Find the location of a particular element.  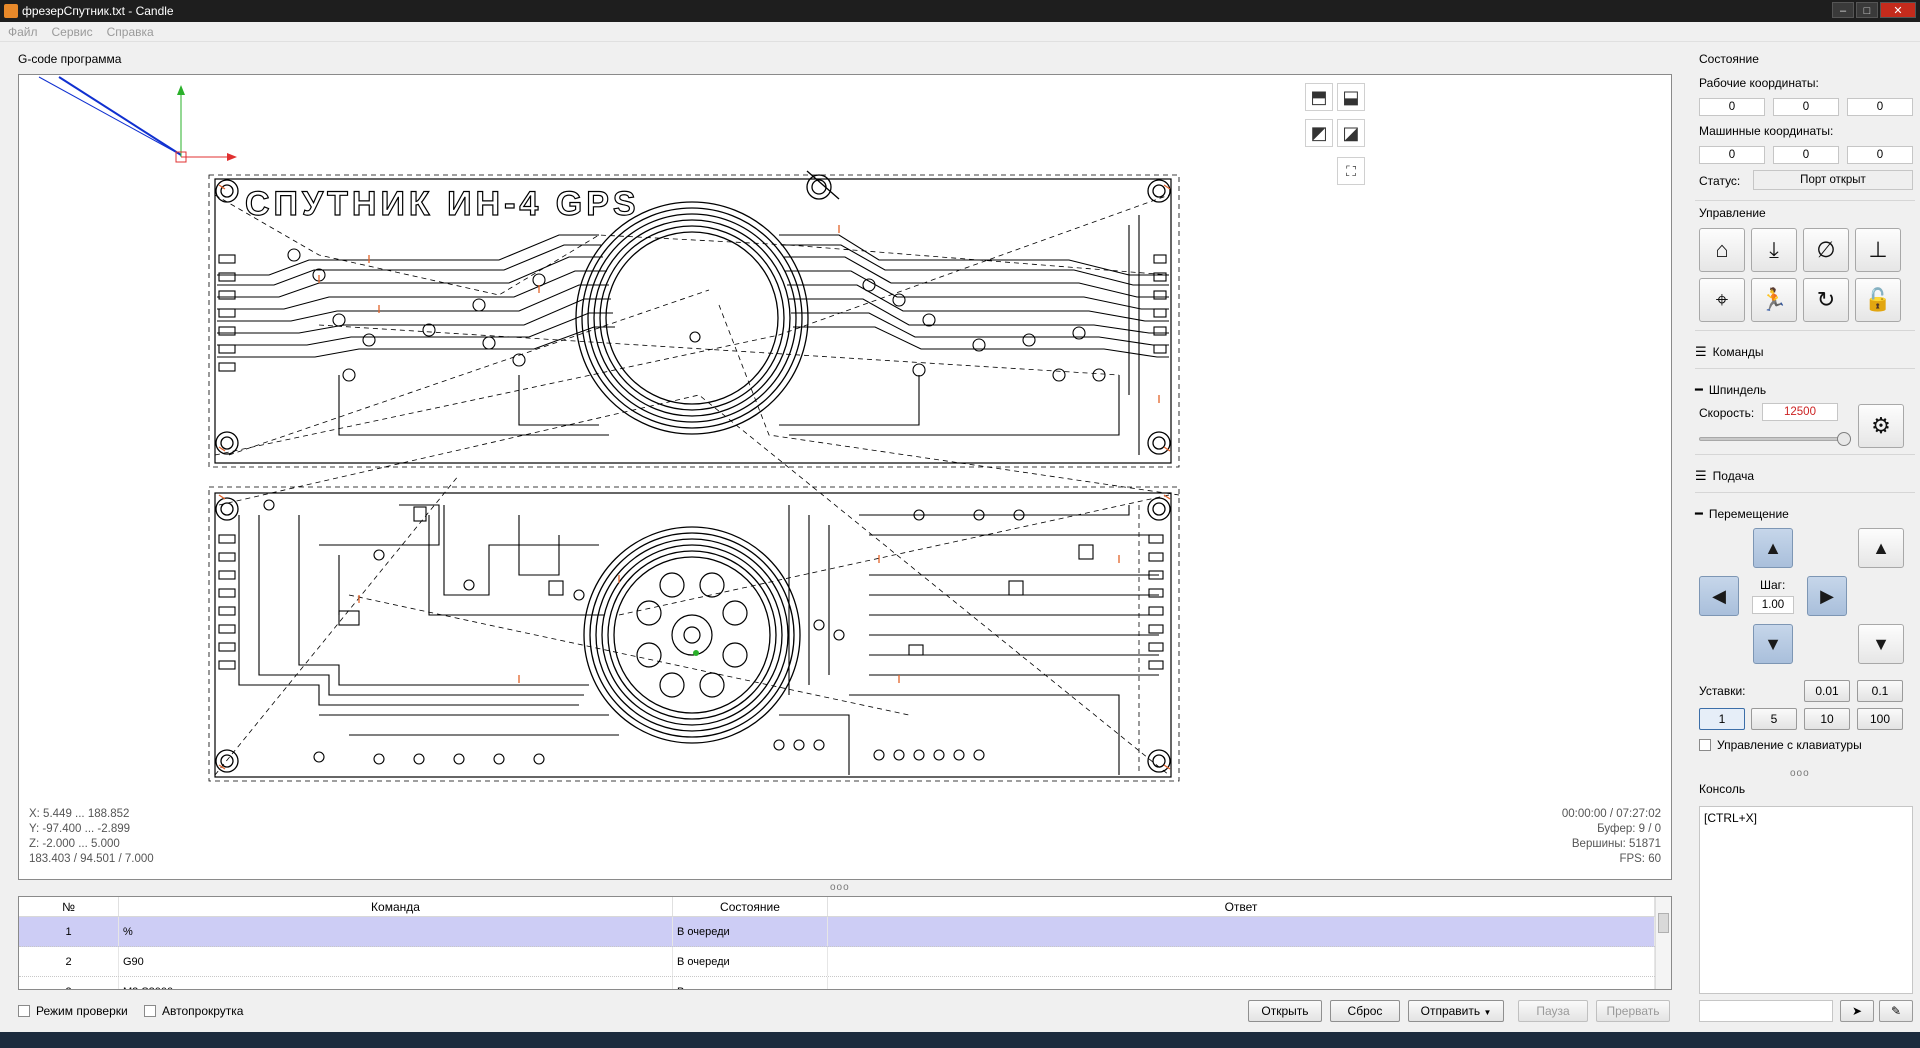

table-row: 1 % В очереди is located at coordinates (845, 932).